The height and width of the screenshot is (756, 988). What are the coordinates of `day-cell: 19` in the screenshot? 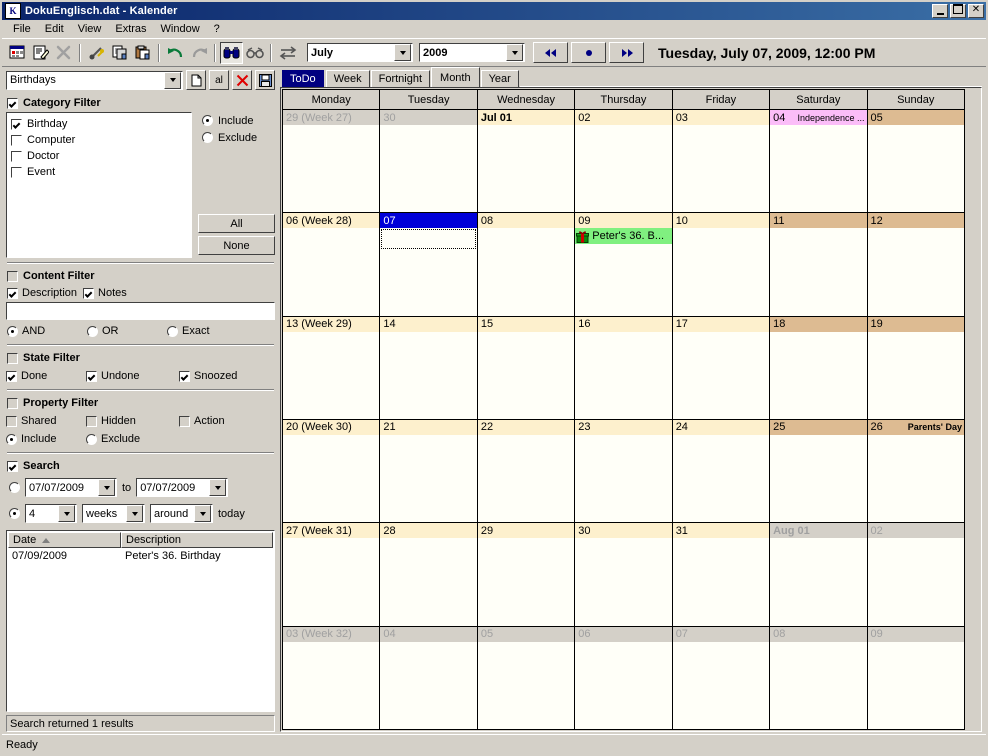 It's located at (915, 367).